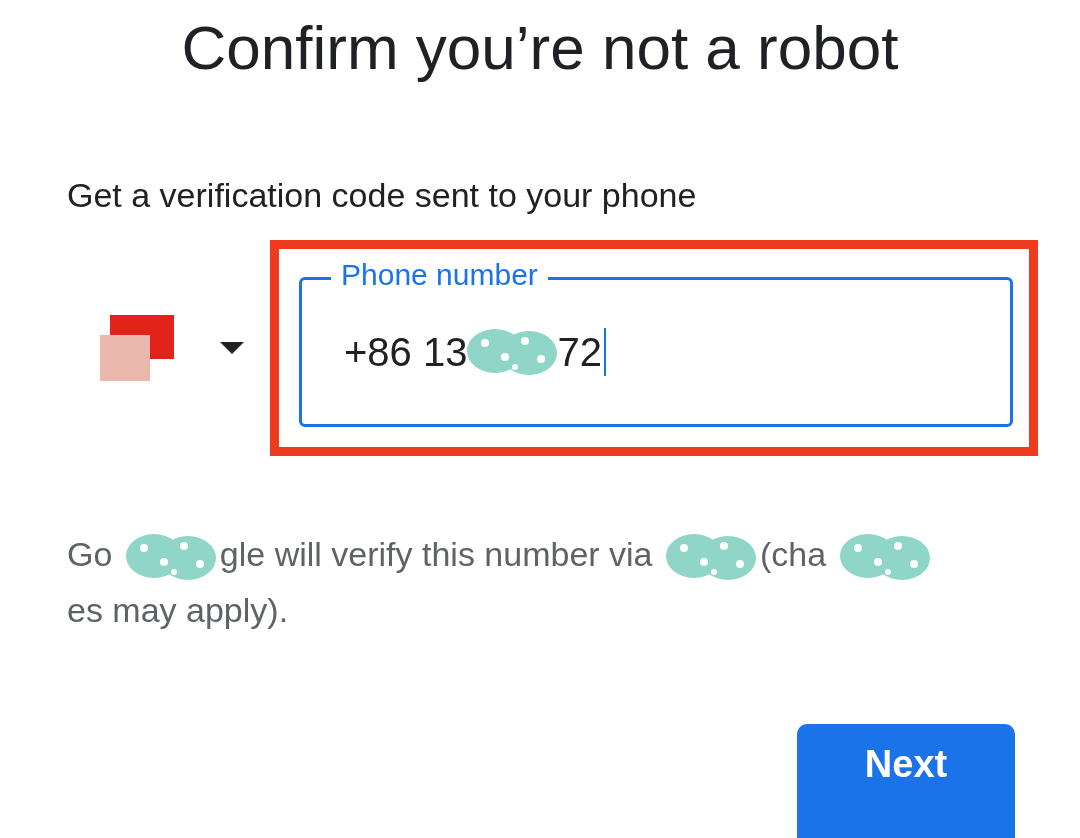 This screenshot has width=1080, height=838. Describe the element at coordinates (579, 352) in the screenshot. I see `field-value: 72` at that location.